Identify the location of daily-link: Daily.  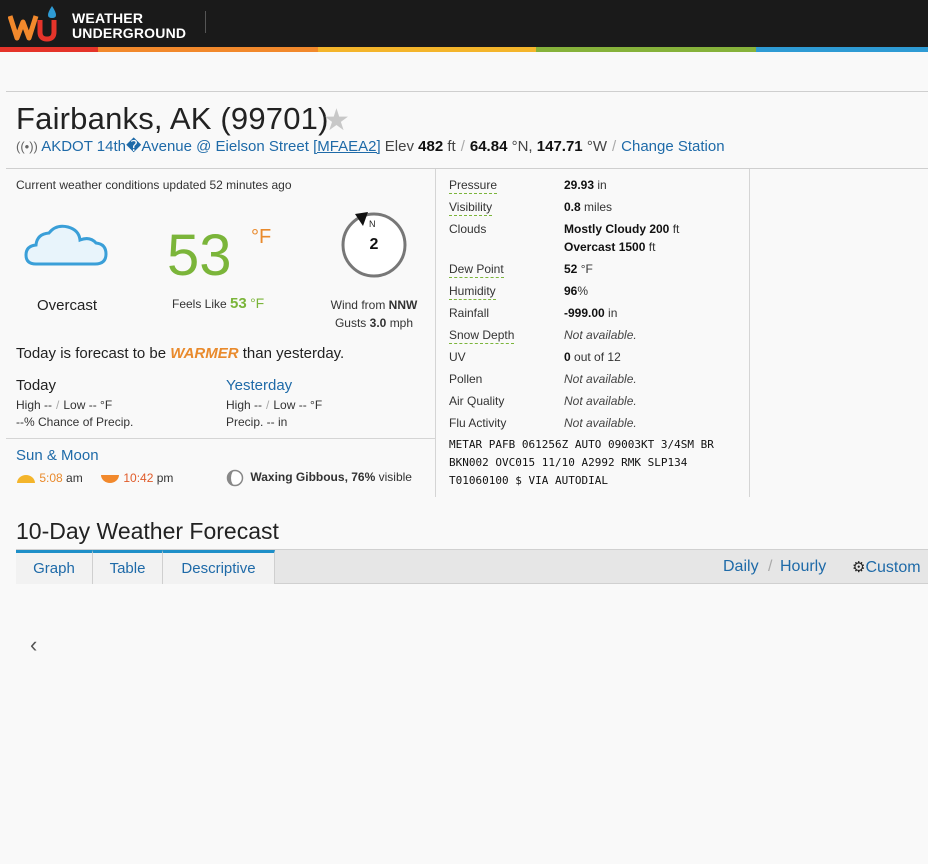
(741, 567).